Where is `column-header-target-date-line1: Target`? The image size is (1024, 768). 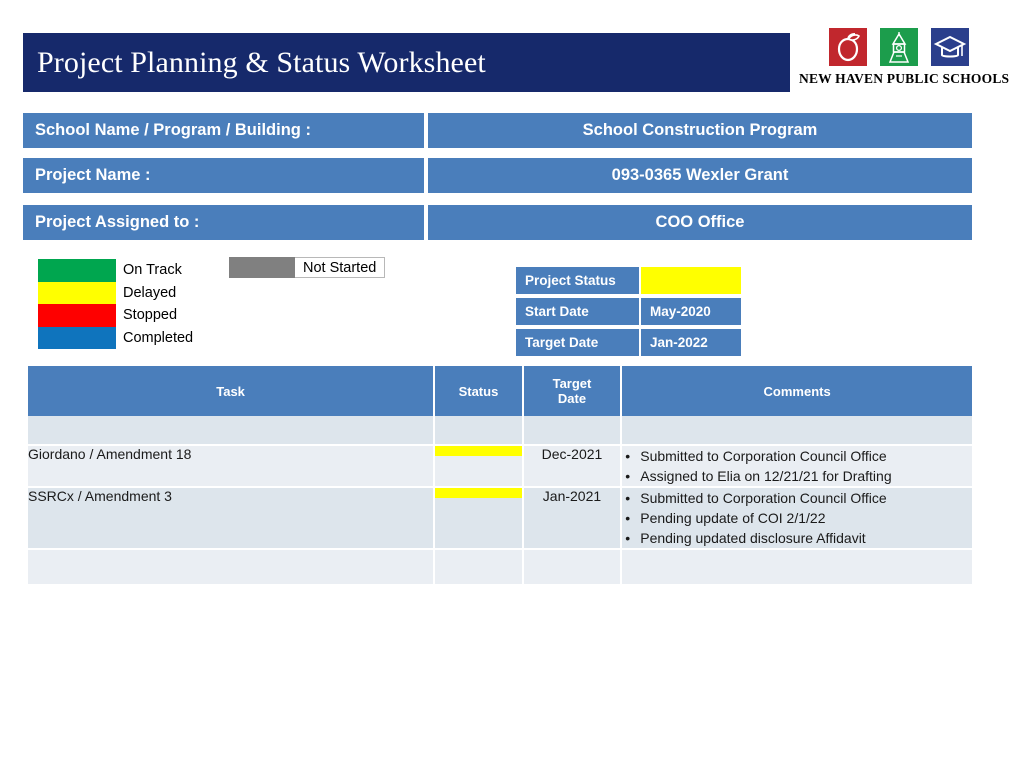 column-header-target-date-line1: Target is located at coordinates (572, 383).